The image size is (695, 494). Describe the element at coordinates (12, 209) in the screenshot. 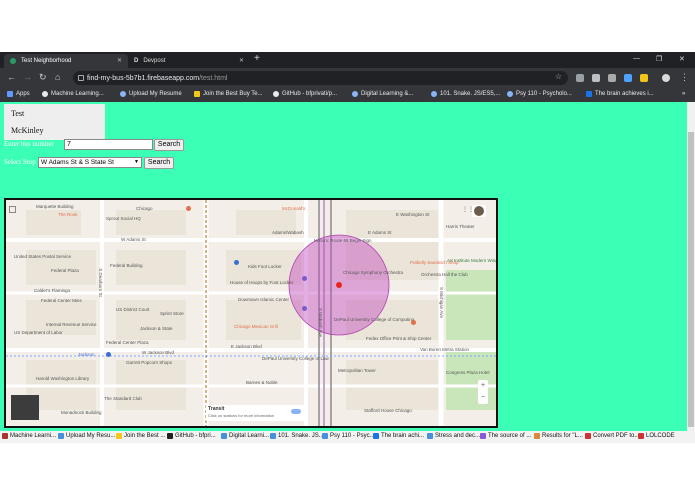

I see `fullscreen-icon` at that location.